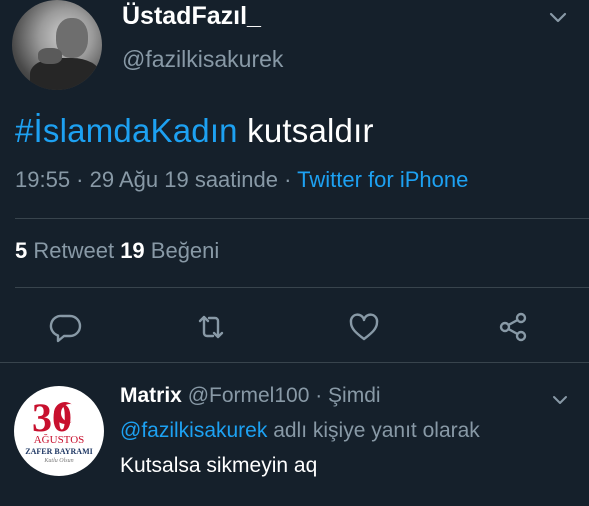 The width and height of the screenshot is (589, 506). Describe the element at coordinates (59, 451) in the screenshot. I see `avatar-title: ZAFER BAYRAMI` at that location.